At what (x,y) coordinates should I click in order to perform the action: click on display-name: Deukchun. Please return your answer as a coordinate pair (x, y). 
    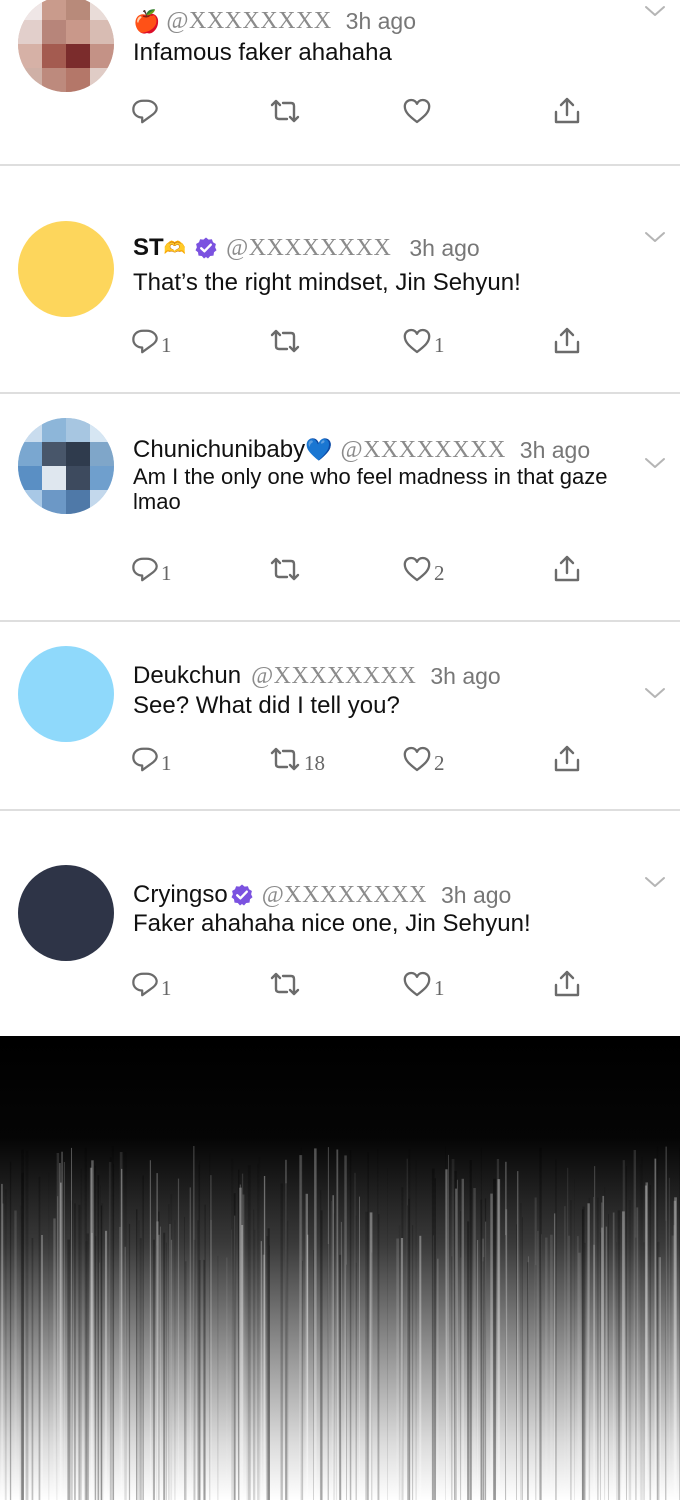
    Looking at the image, I should click on (187, 676).